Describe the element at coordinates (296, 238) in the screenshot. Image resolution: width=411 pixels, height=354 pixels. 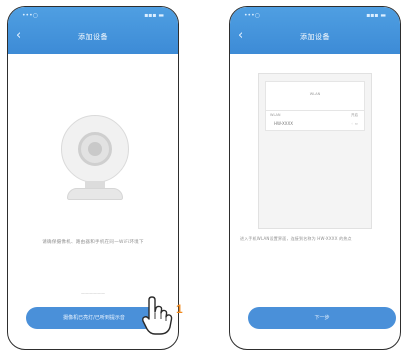
I see `wifi-connect-hint: 进入手机WLAN设置界面，连接到名称为 HW-XXXX 的热点` at that location.